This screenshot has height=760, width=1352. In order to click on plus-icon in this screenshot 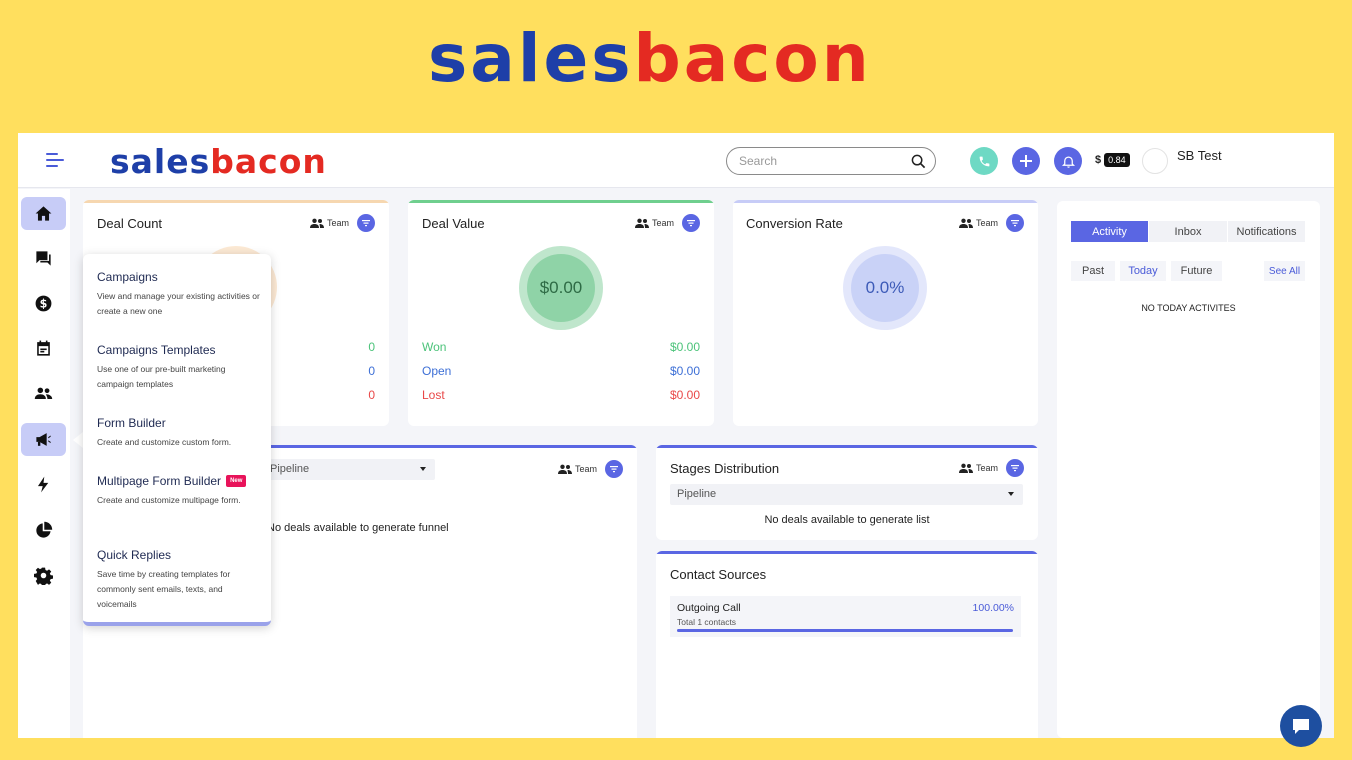, I will do `click(1026, 161)`.